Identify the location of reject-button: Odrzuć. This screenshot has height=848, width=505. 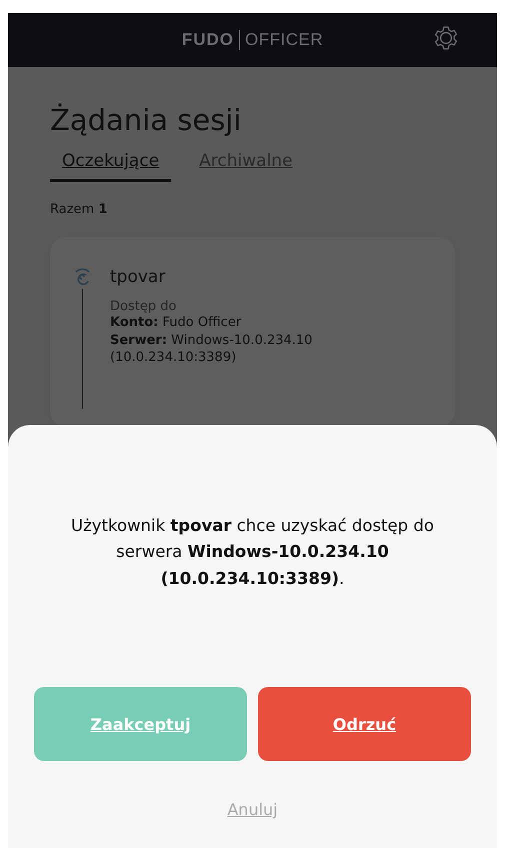
(364, 724).